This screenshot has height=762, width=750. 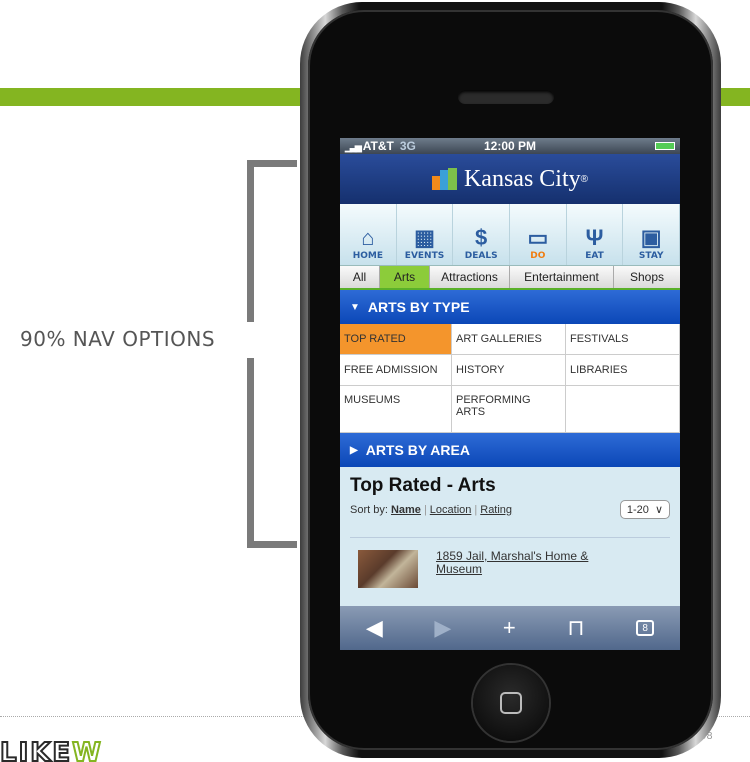 What do you see at coordinates (645, 628) in the screenshot?
I see `pages-icon: 8` at bounding box center [645, 628].